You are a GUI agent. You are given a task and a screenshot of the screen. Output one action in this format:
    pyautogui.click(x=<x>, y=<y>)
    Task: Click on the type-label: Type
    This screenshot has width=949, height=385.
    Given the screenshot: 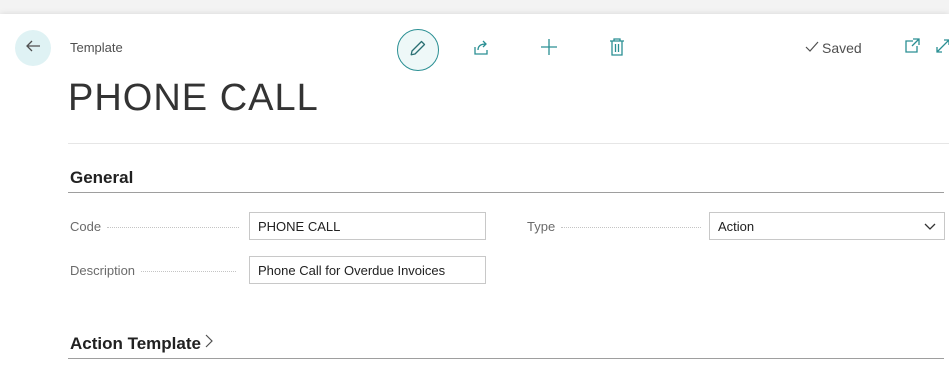 What is the action you would take?
    pyautogui.click(x=614, y=226)
    